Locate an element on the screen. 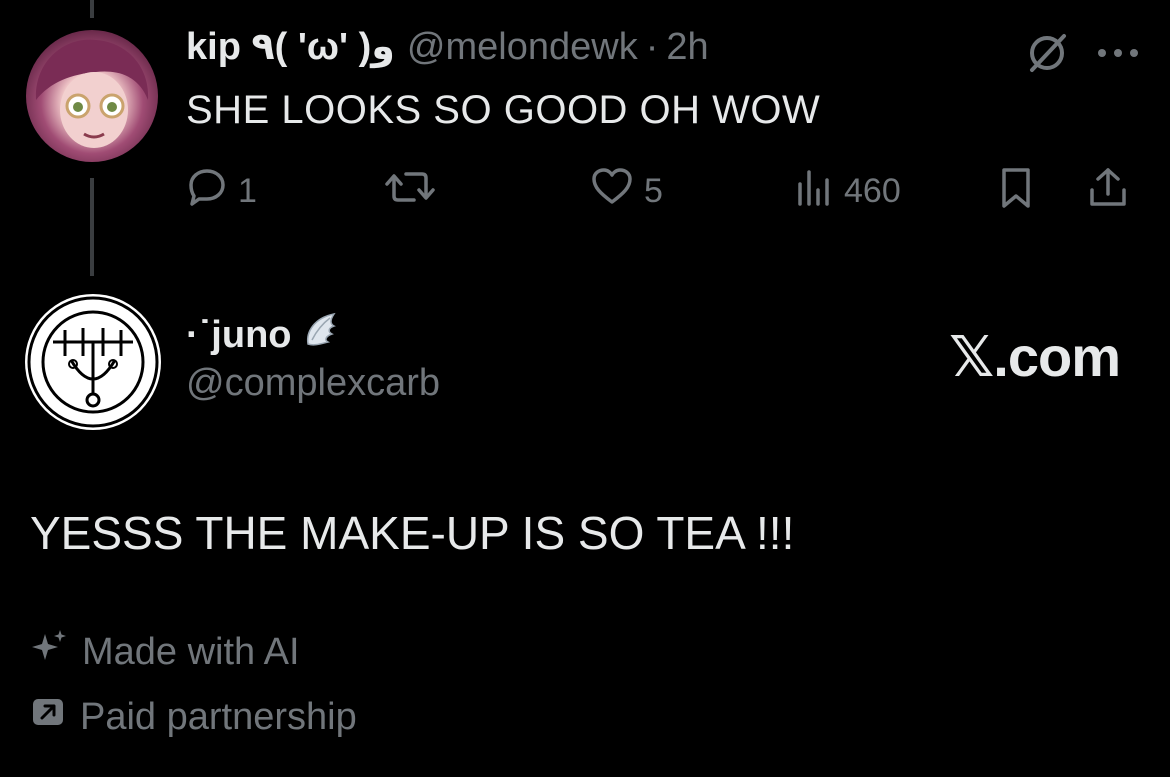 The image size is (1170, 777). bookmark-action is located at coordinates (1016, 192).